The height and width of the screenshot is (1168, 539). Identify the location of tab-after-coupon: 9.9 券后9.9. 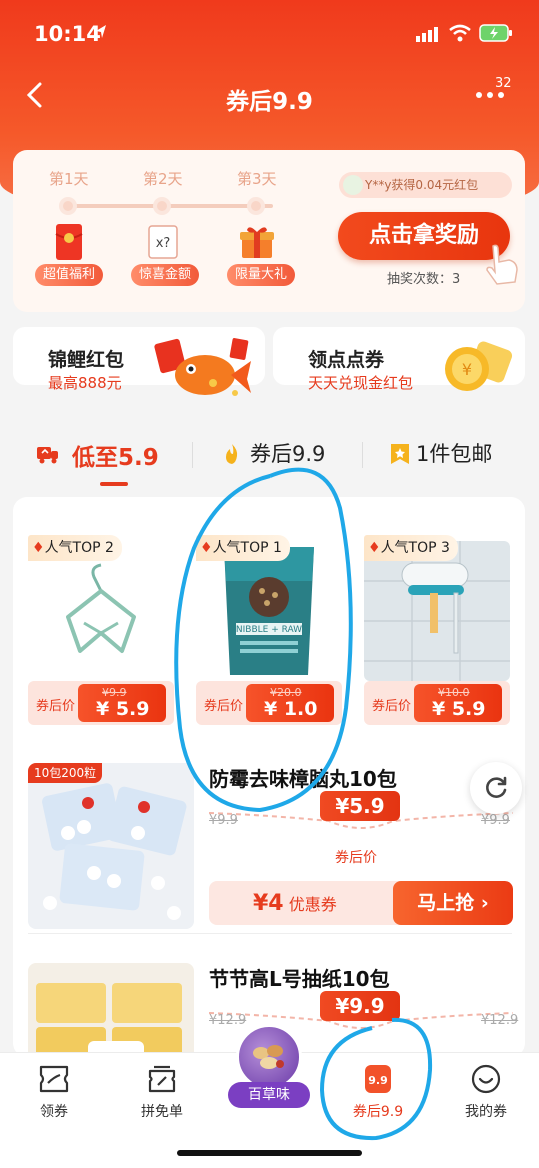
(378, 1091).